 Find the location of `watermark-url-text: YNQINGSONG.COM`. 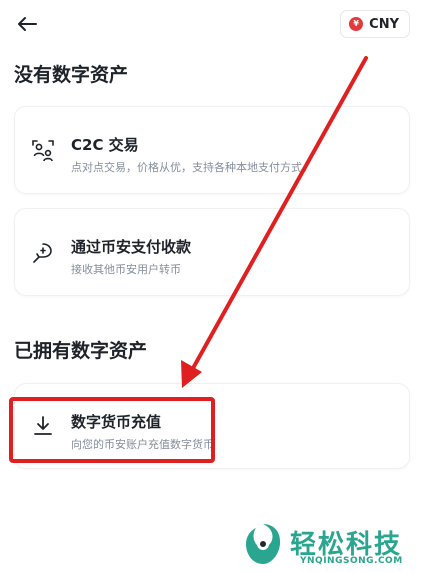

watermark-url-text: YNQINGSONG.COM is located at coordinates (351, 561).